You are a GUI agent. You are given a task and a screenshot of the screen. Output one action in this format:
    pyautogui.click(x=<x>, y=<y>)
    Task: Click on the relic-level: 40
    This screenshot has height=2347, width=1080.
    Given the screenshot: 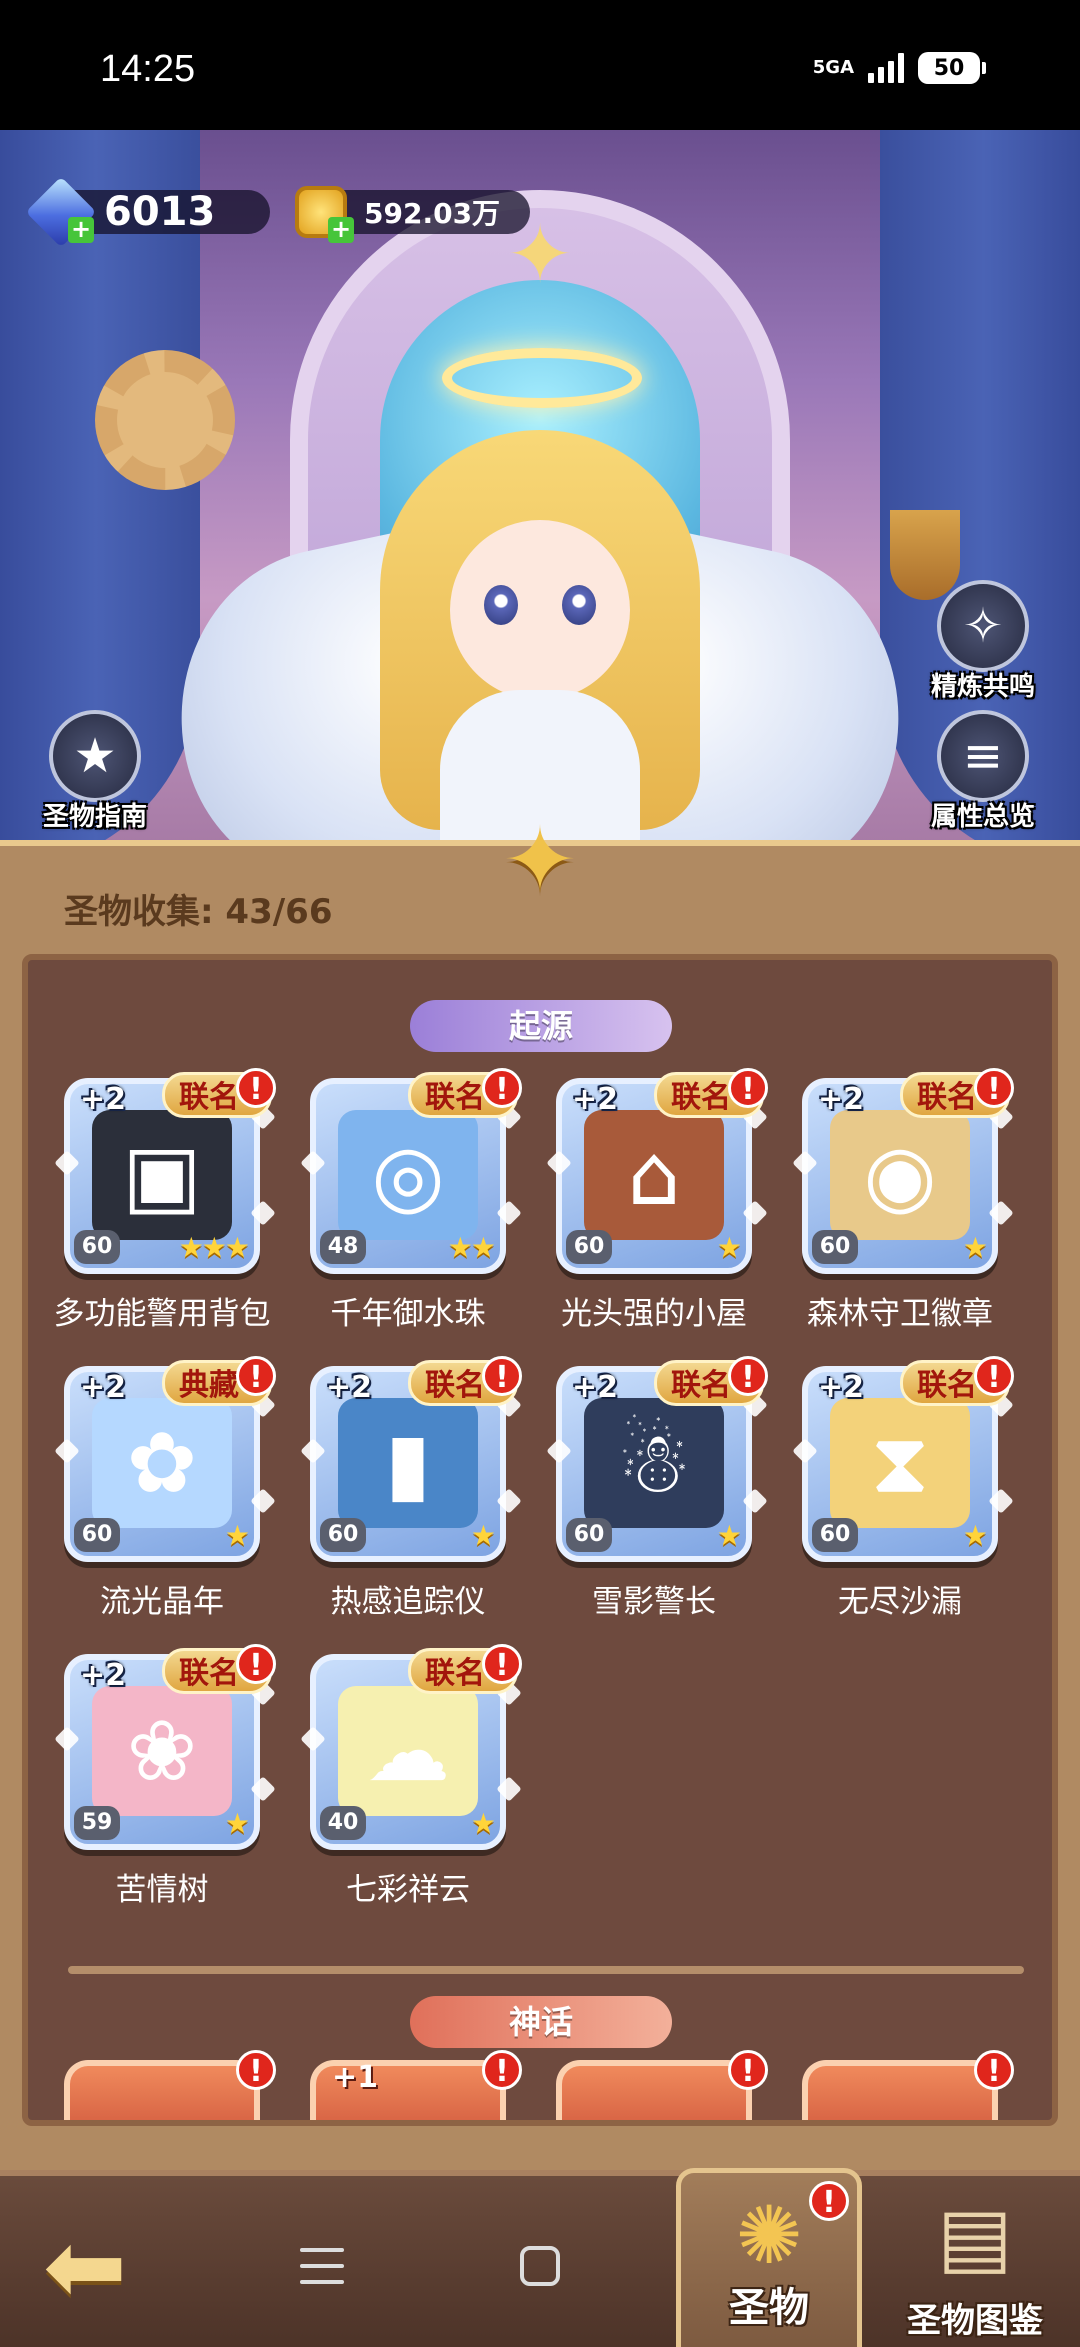 What is the action you would take?
    pyautogui.click(x=343, y=1823)
    